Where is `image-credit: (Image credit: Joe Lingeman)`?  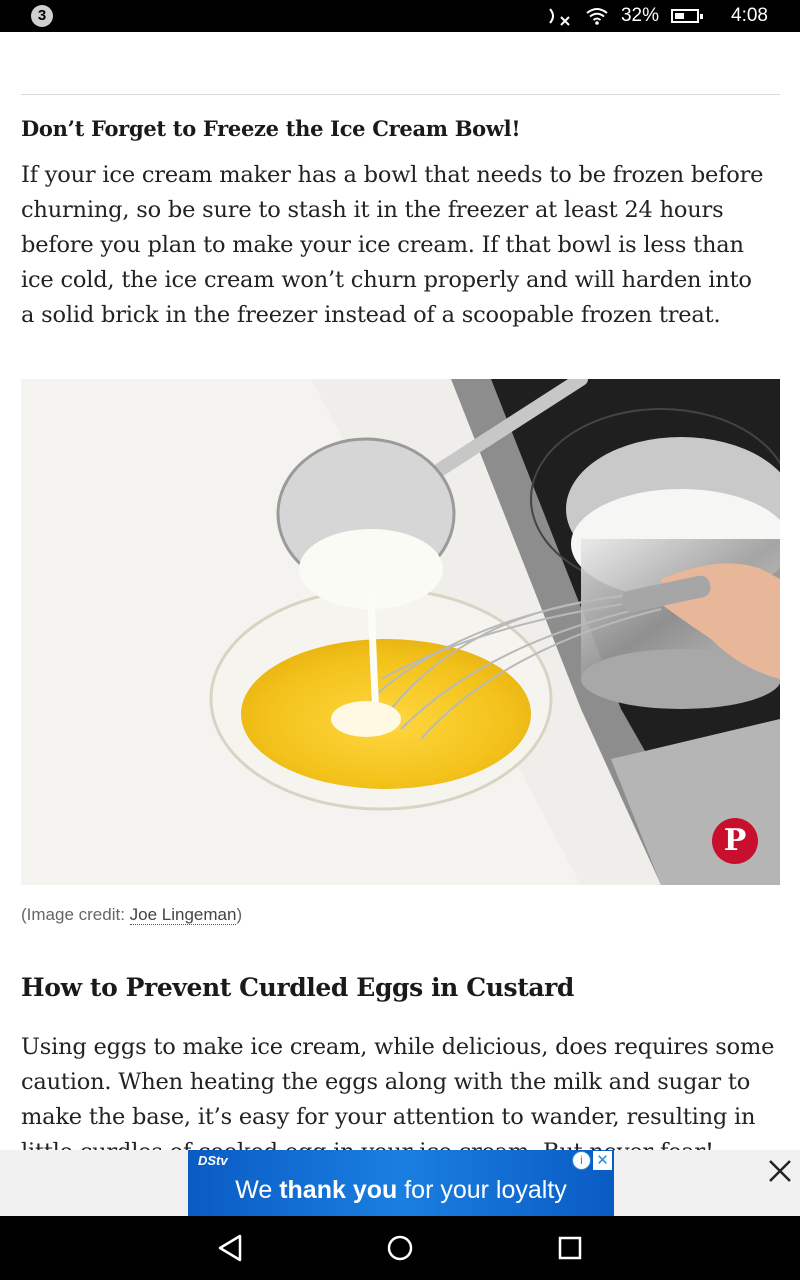 image-credit: (Image credit: Joe Lingeman) is located at coordinates (131, 915).